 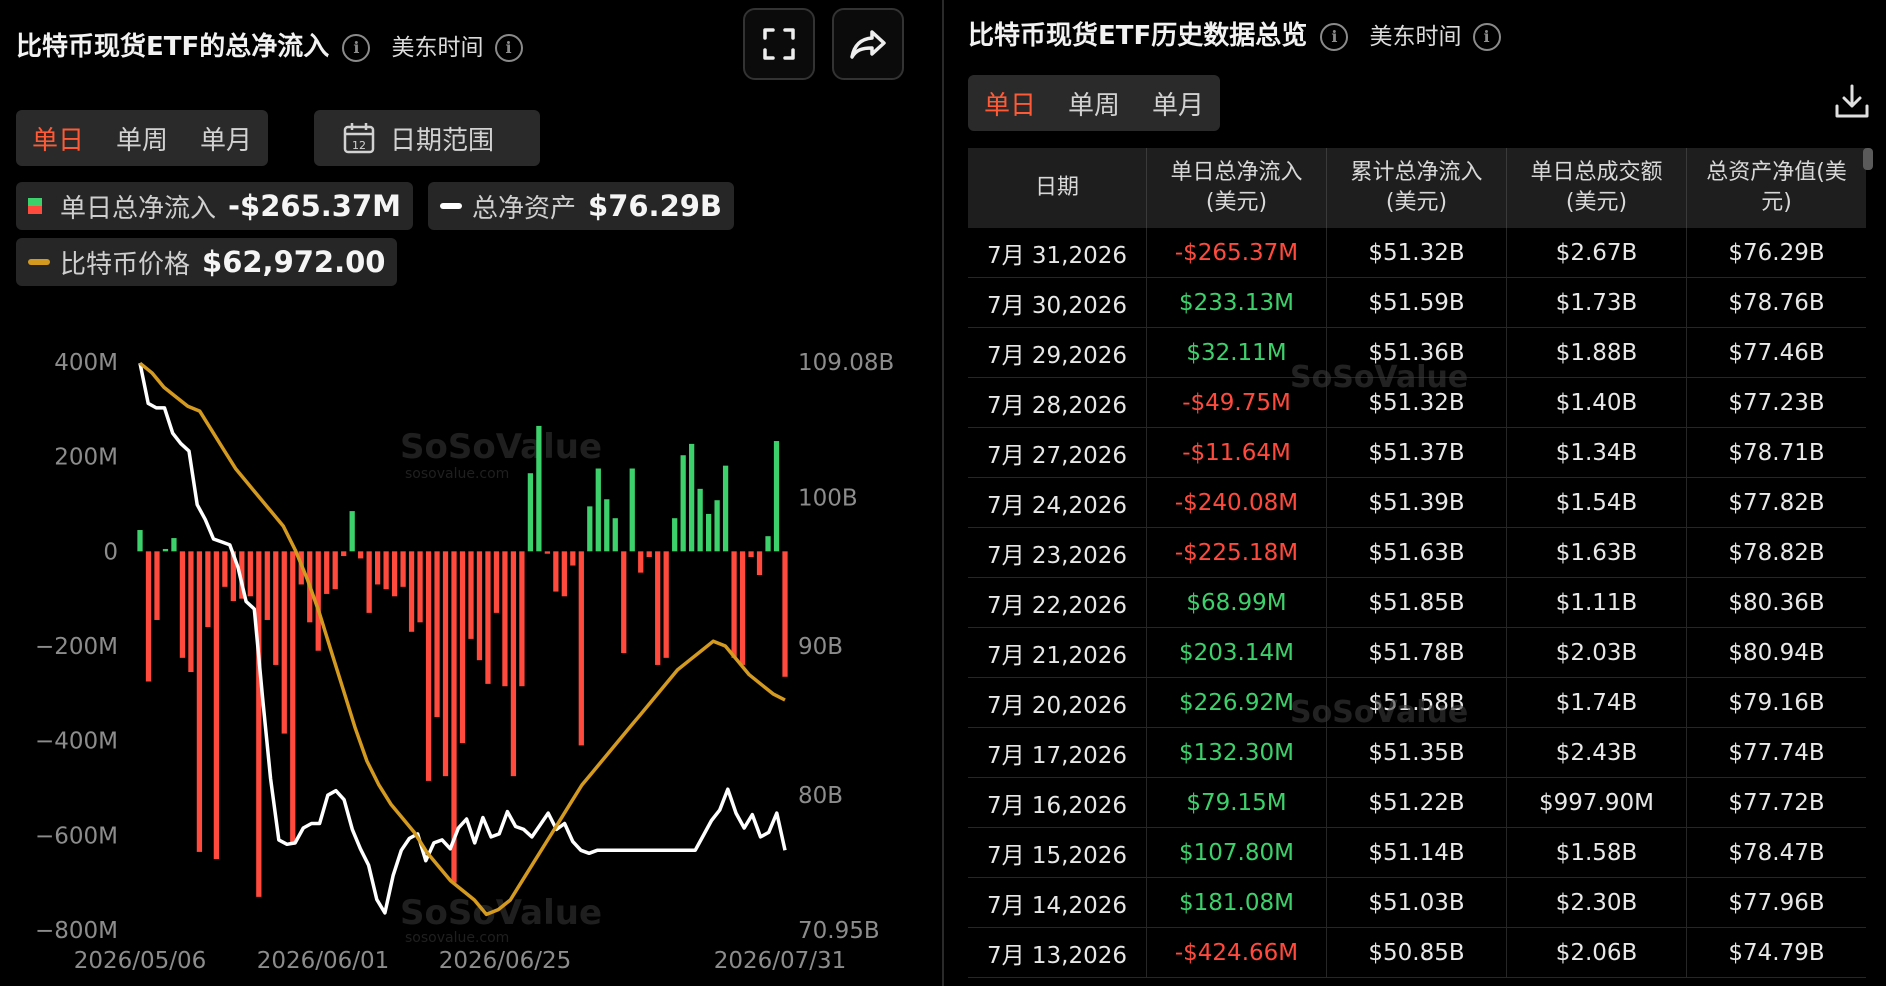 I want to click on table-row: 7月 14,2026 $181.08M $51.03B $2.30B $77.96B, so click(x=1417, y=902).